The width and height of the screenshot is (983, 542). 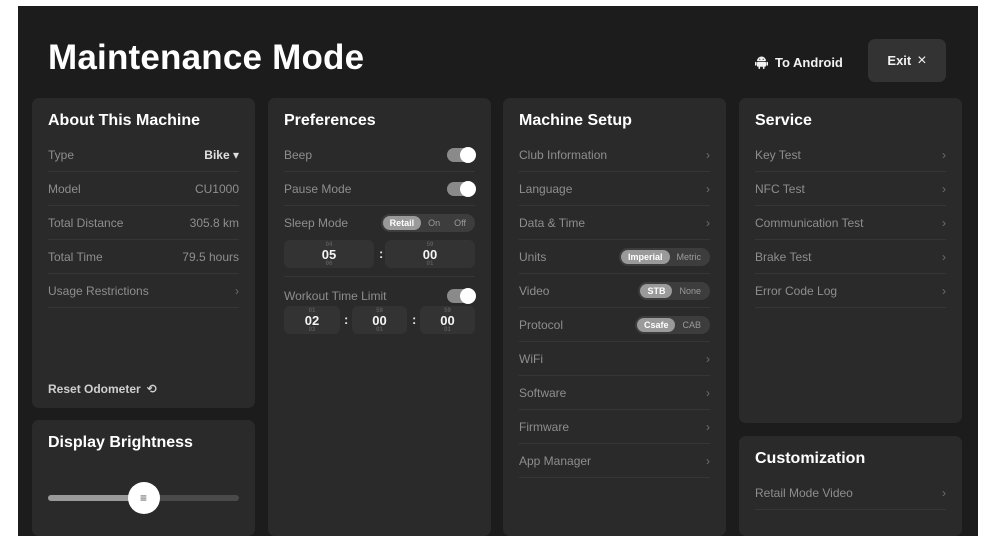 I want to click on software-row: Software ›, so click(x=614, y=393).